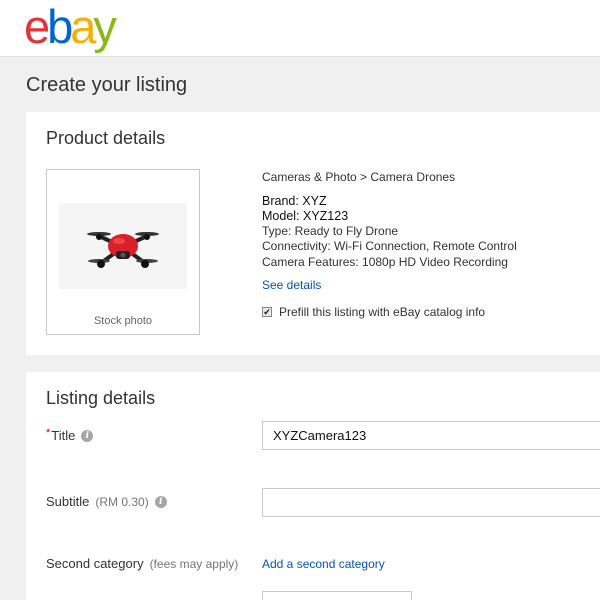 Image resolution: width=600 pixels, height=600 pixels. I want to click on spec-type: Type: Ready to Fly Drone, so click(330, 231).